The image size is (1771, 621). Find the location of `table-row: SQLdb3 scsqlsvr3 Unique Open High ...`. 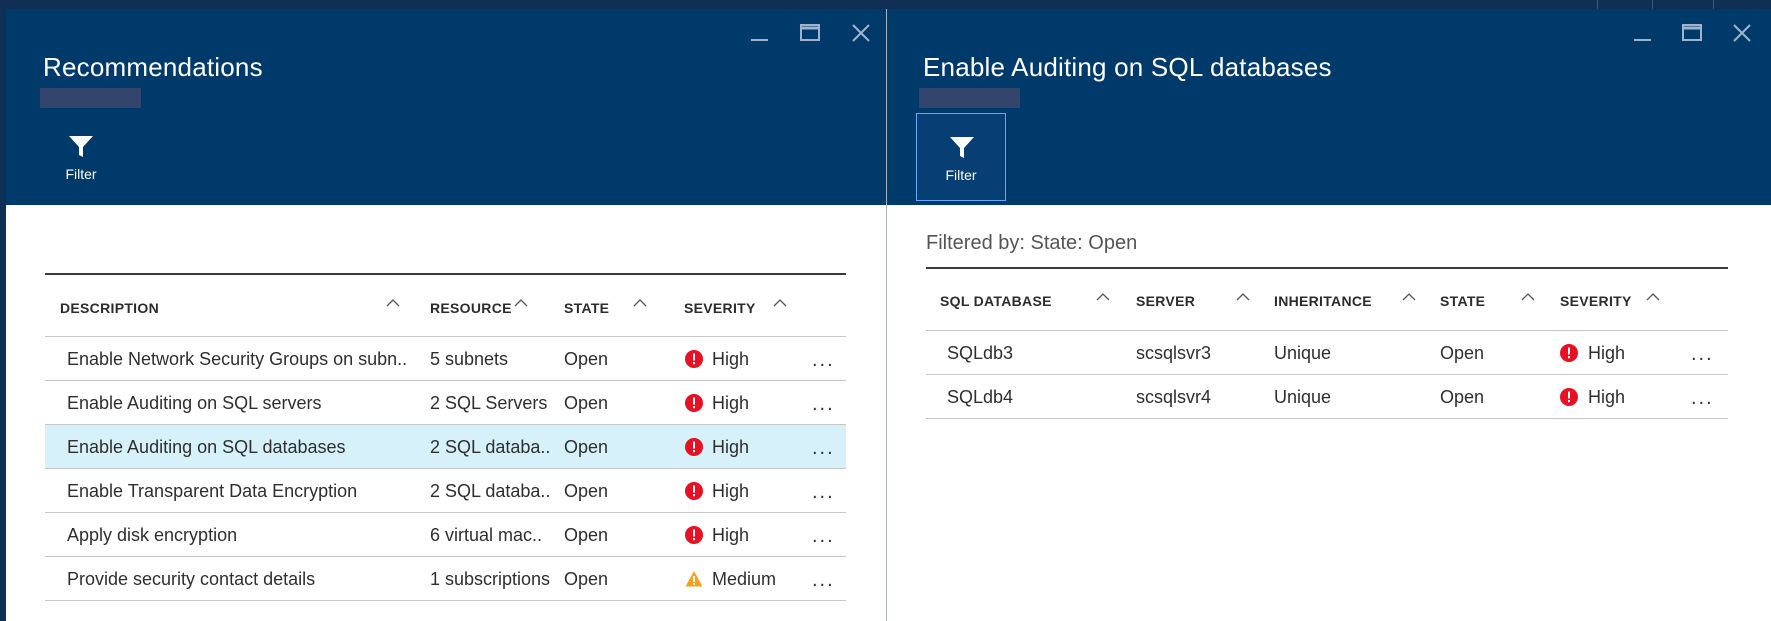

table-row: SQLdb3 scsqlsvr3 Unique Open High ... is located at coordinates (1327, 353).